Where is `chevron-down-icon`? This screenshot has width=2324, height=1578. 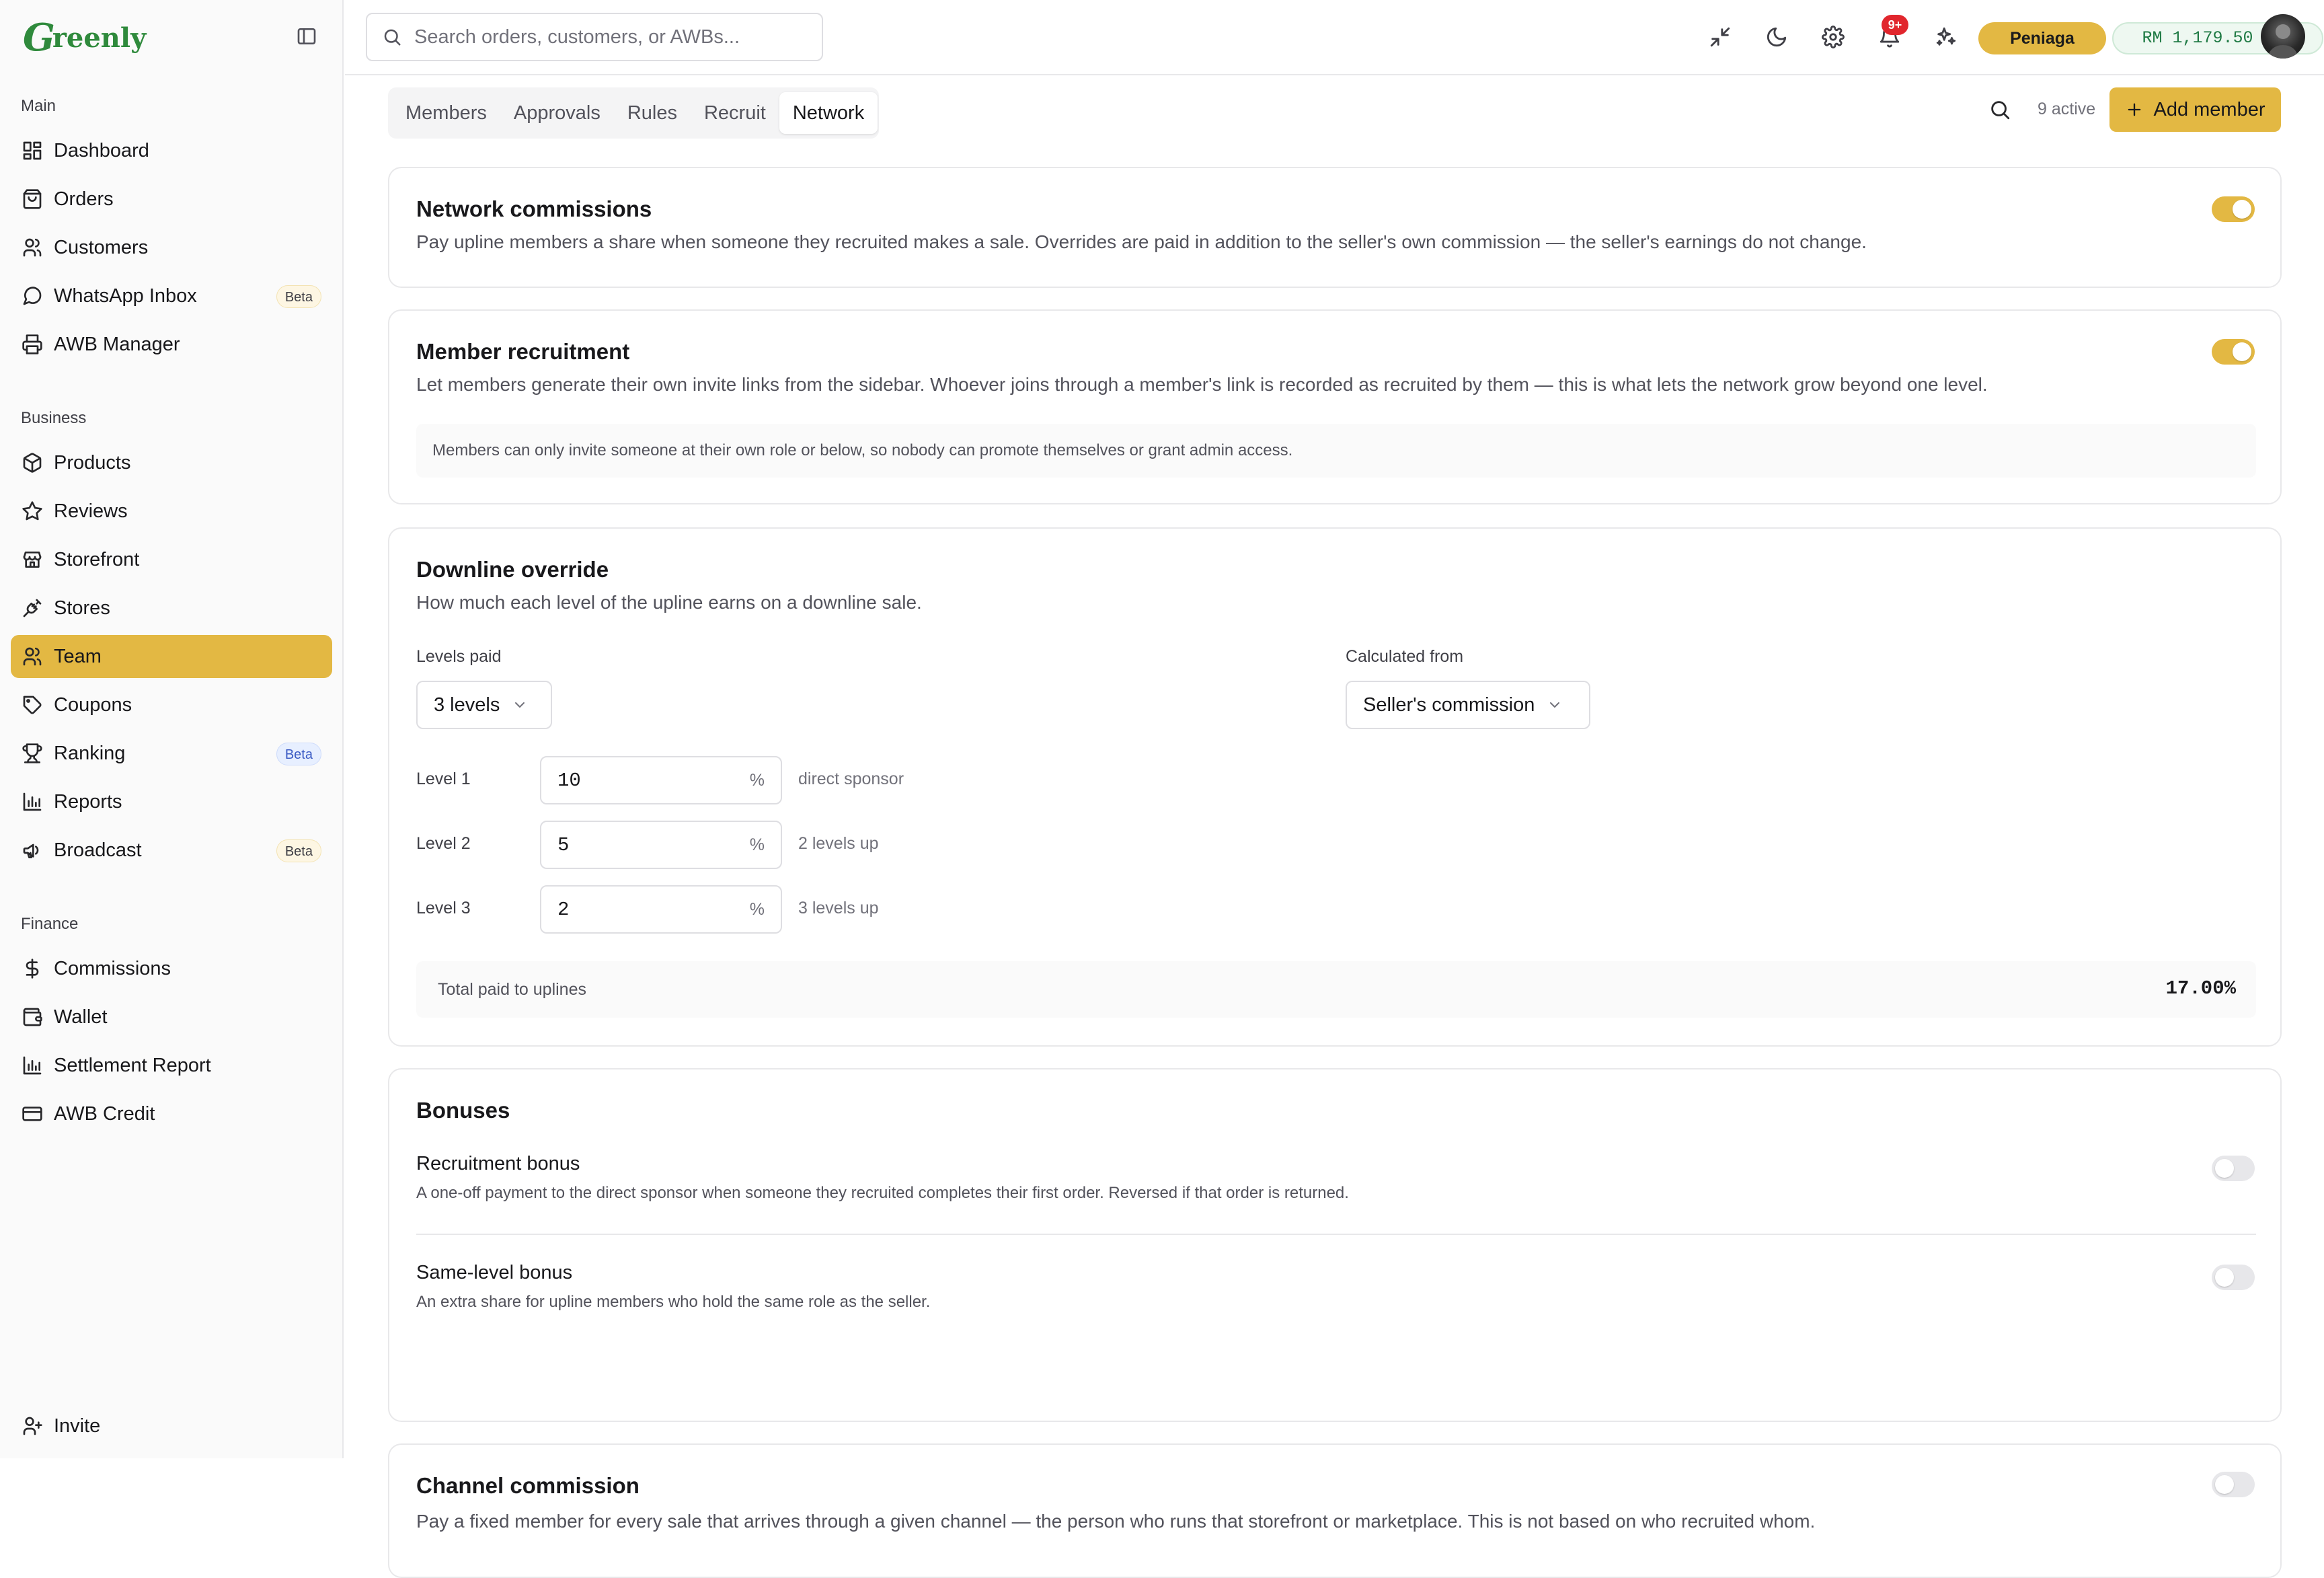
chevron-down-icon is located at coordinates (520, 705).